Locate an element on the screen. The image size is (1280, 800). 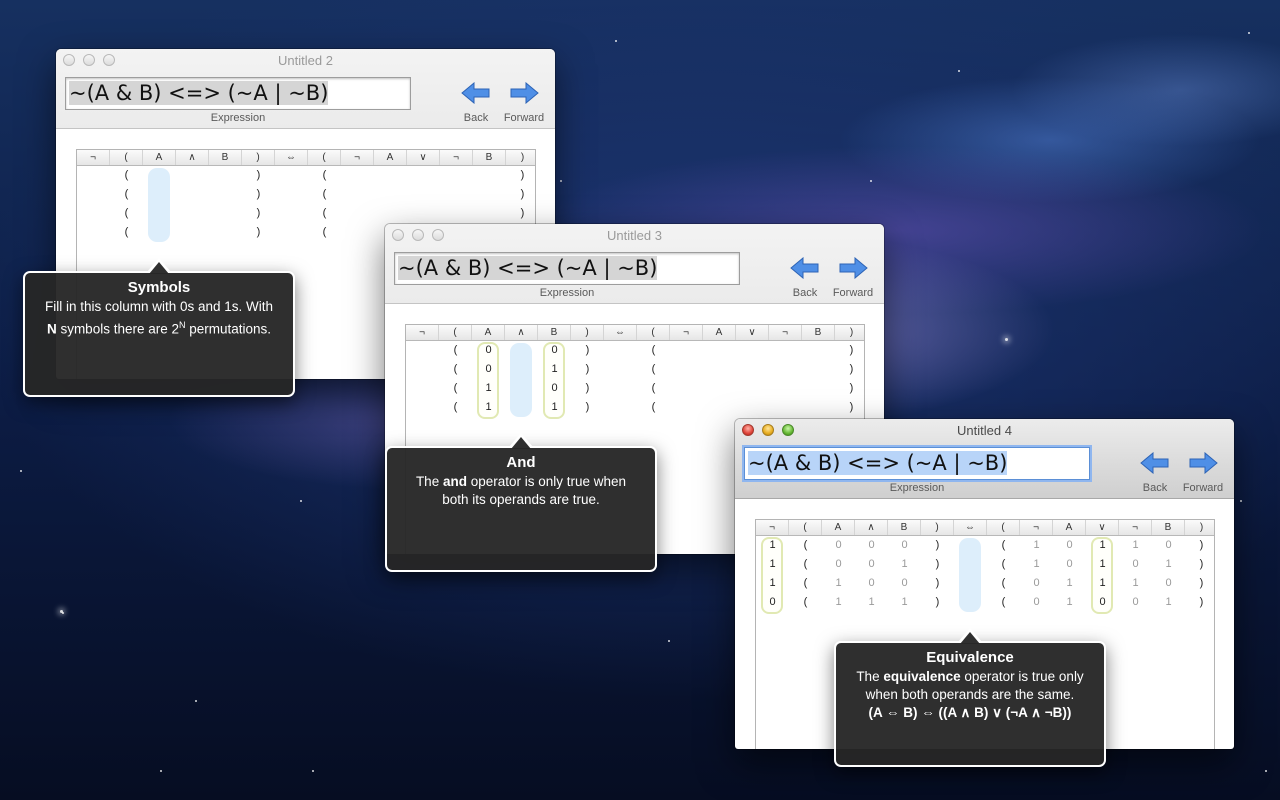
column-header: ∧ is located at coordinates (871, 527).